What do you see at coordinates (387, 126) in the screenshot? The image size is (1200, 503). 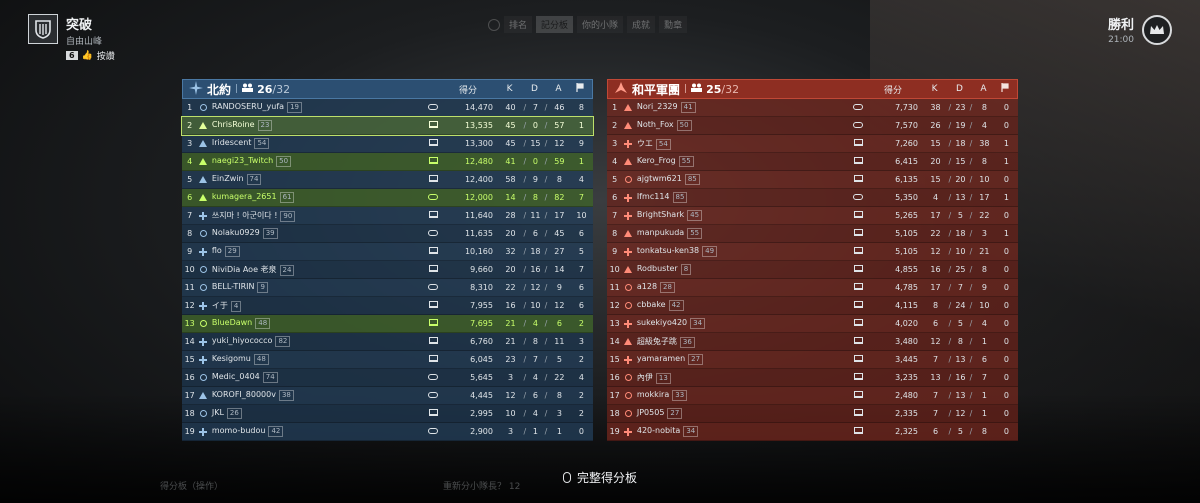 I see `player-row: 2 ChrisRoine 23 13,535 45/0/57 1` at bounding box center [387, 126].